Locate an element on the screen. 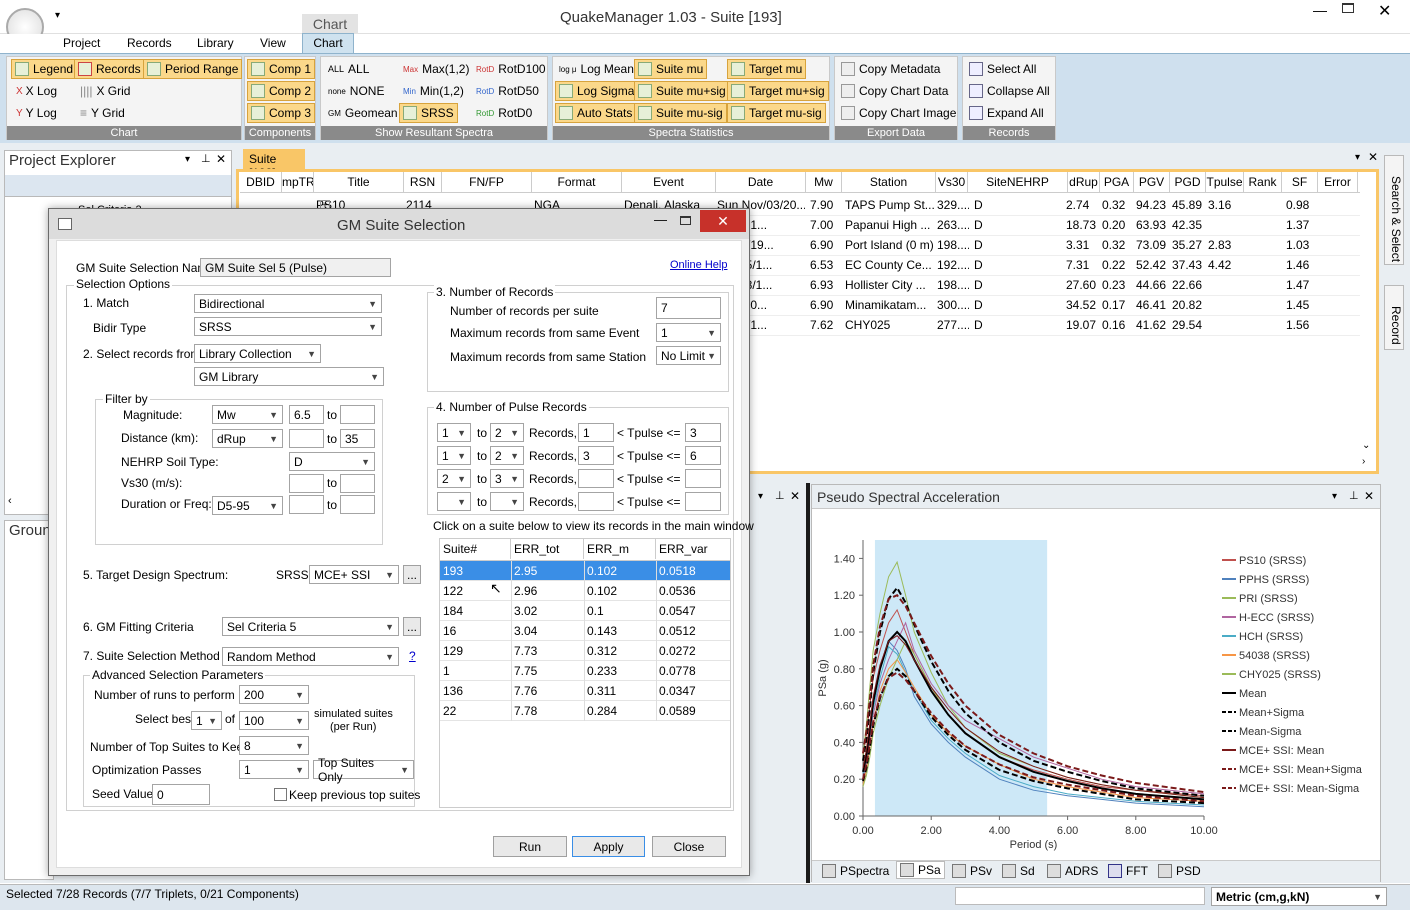 The height and width of the screenshot is (910, 1410). suite-tab: Suite [193] is located at coordinates (274, 164).